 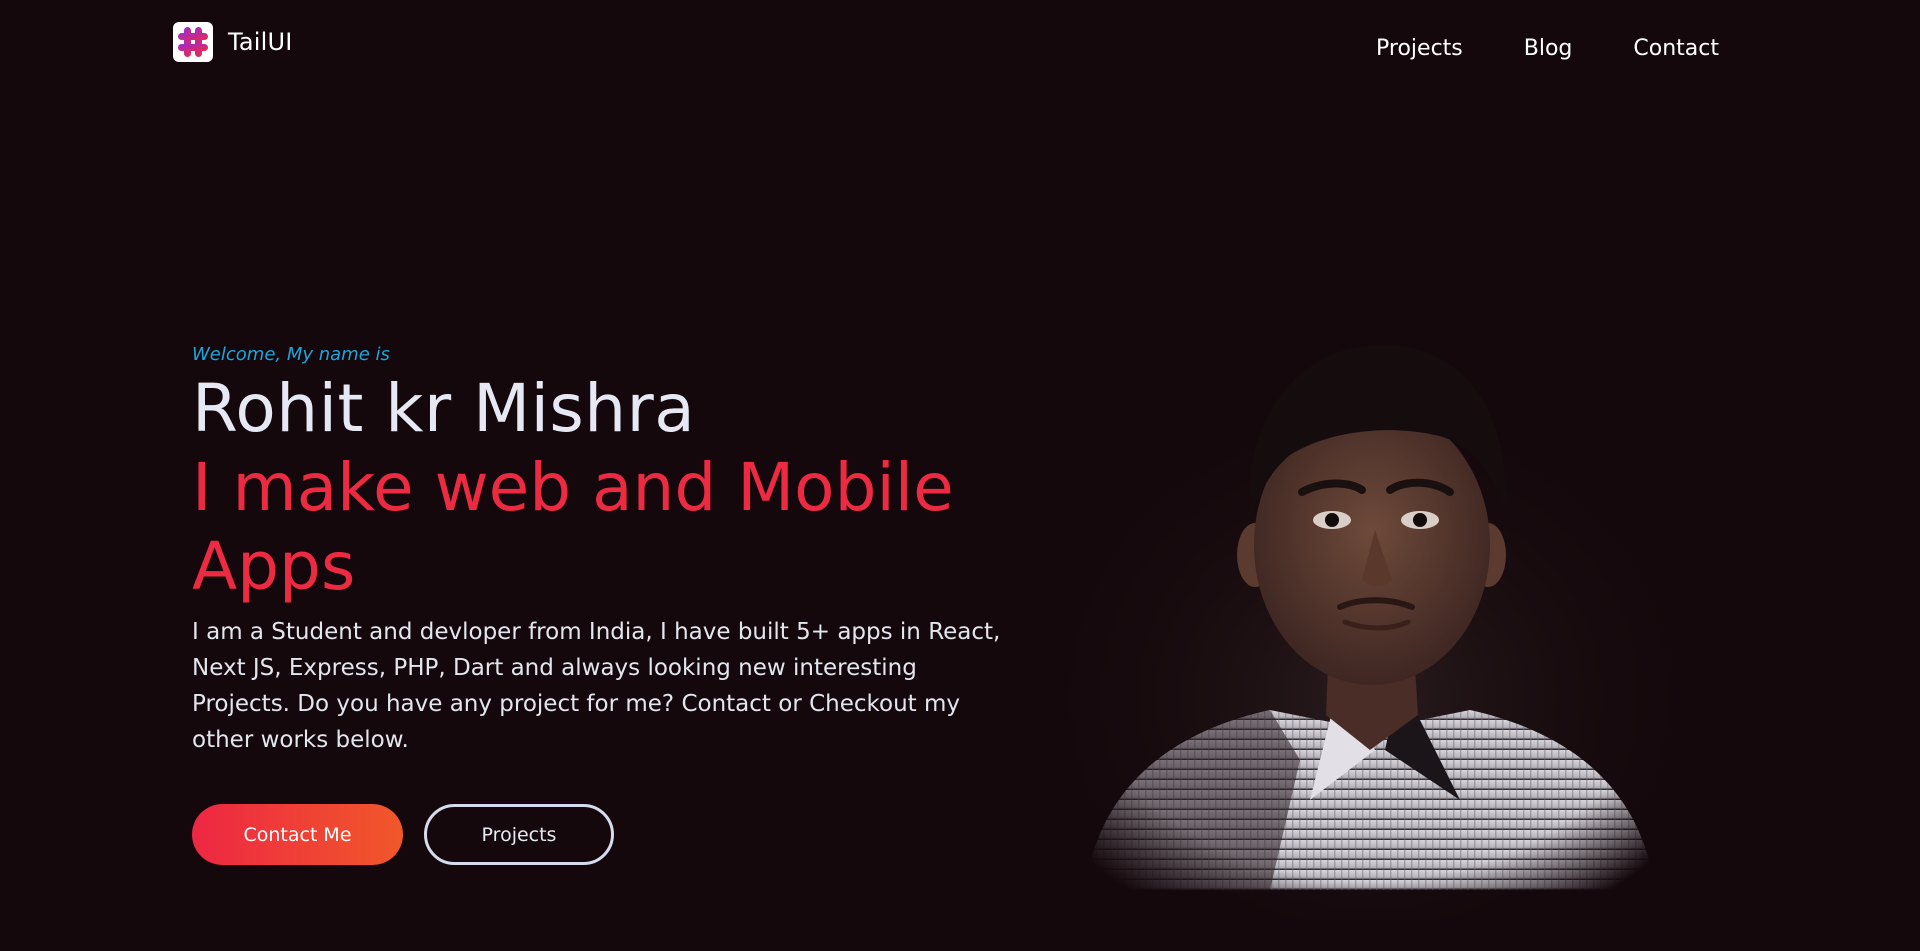 I want to click on nav-contact-link: Contact, so click(x=1676, y=48).